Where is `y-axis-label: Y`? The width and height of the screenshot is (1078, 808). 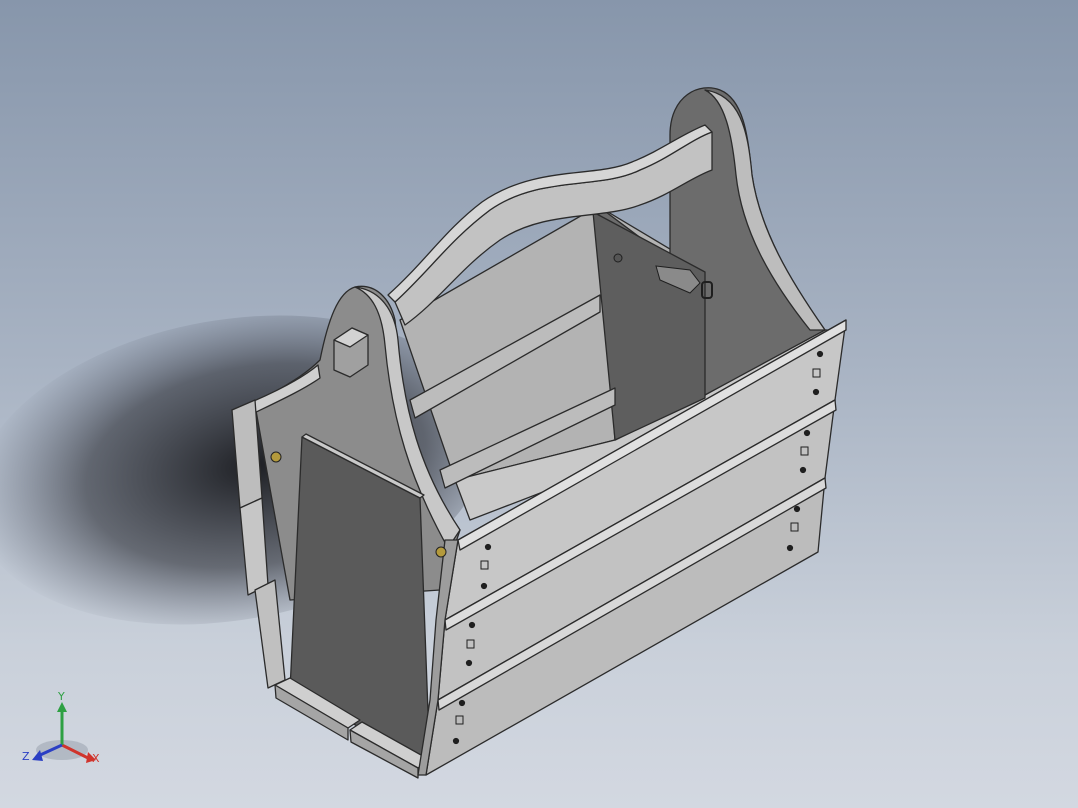 y-axis-label: Y is located at coordinates (61, 696).